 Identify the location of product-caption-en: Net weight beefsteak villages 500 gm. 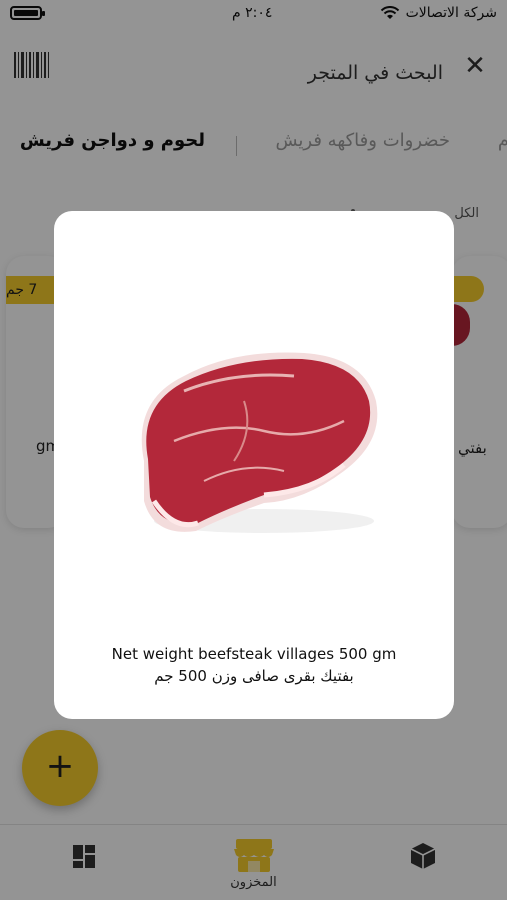
(254, 654).